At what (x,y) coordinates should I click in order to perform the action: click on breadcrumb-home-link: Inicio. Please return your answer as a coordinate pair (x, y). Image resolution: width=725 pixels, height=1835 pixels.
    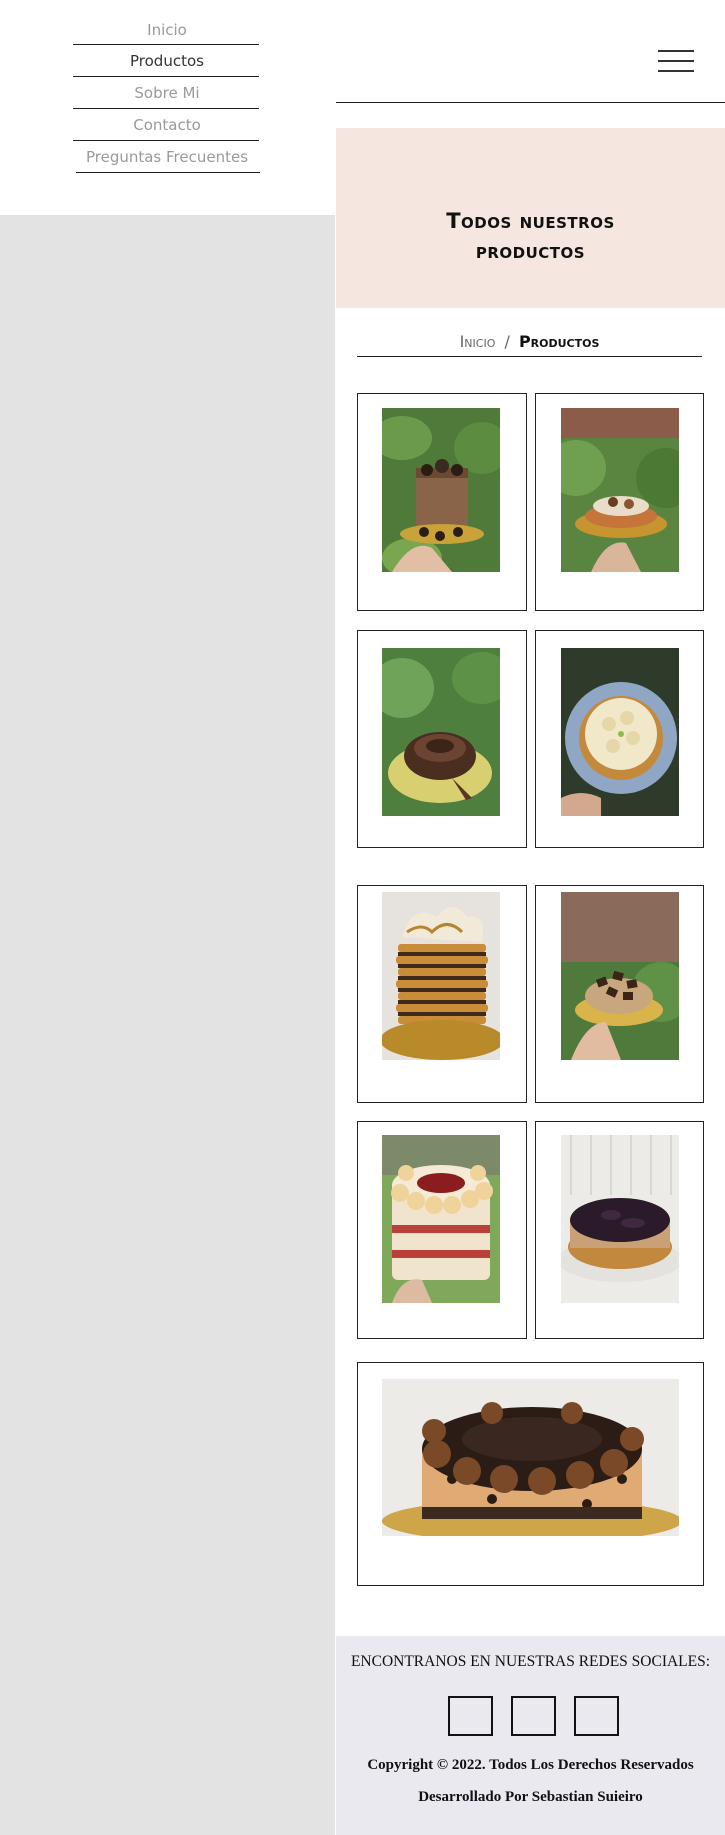
    Looking at the image, I should click on (478, 341).